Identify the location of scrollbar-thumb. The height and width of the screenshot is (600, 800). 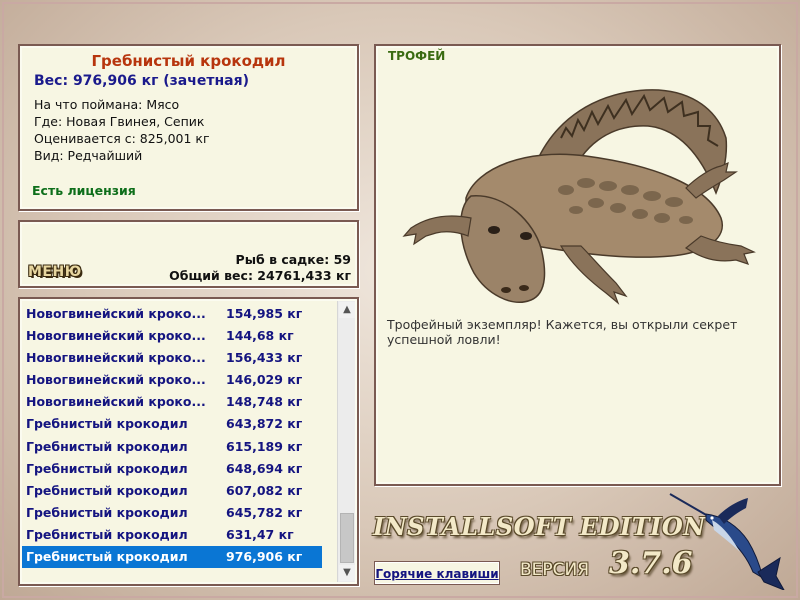
(347, 538).